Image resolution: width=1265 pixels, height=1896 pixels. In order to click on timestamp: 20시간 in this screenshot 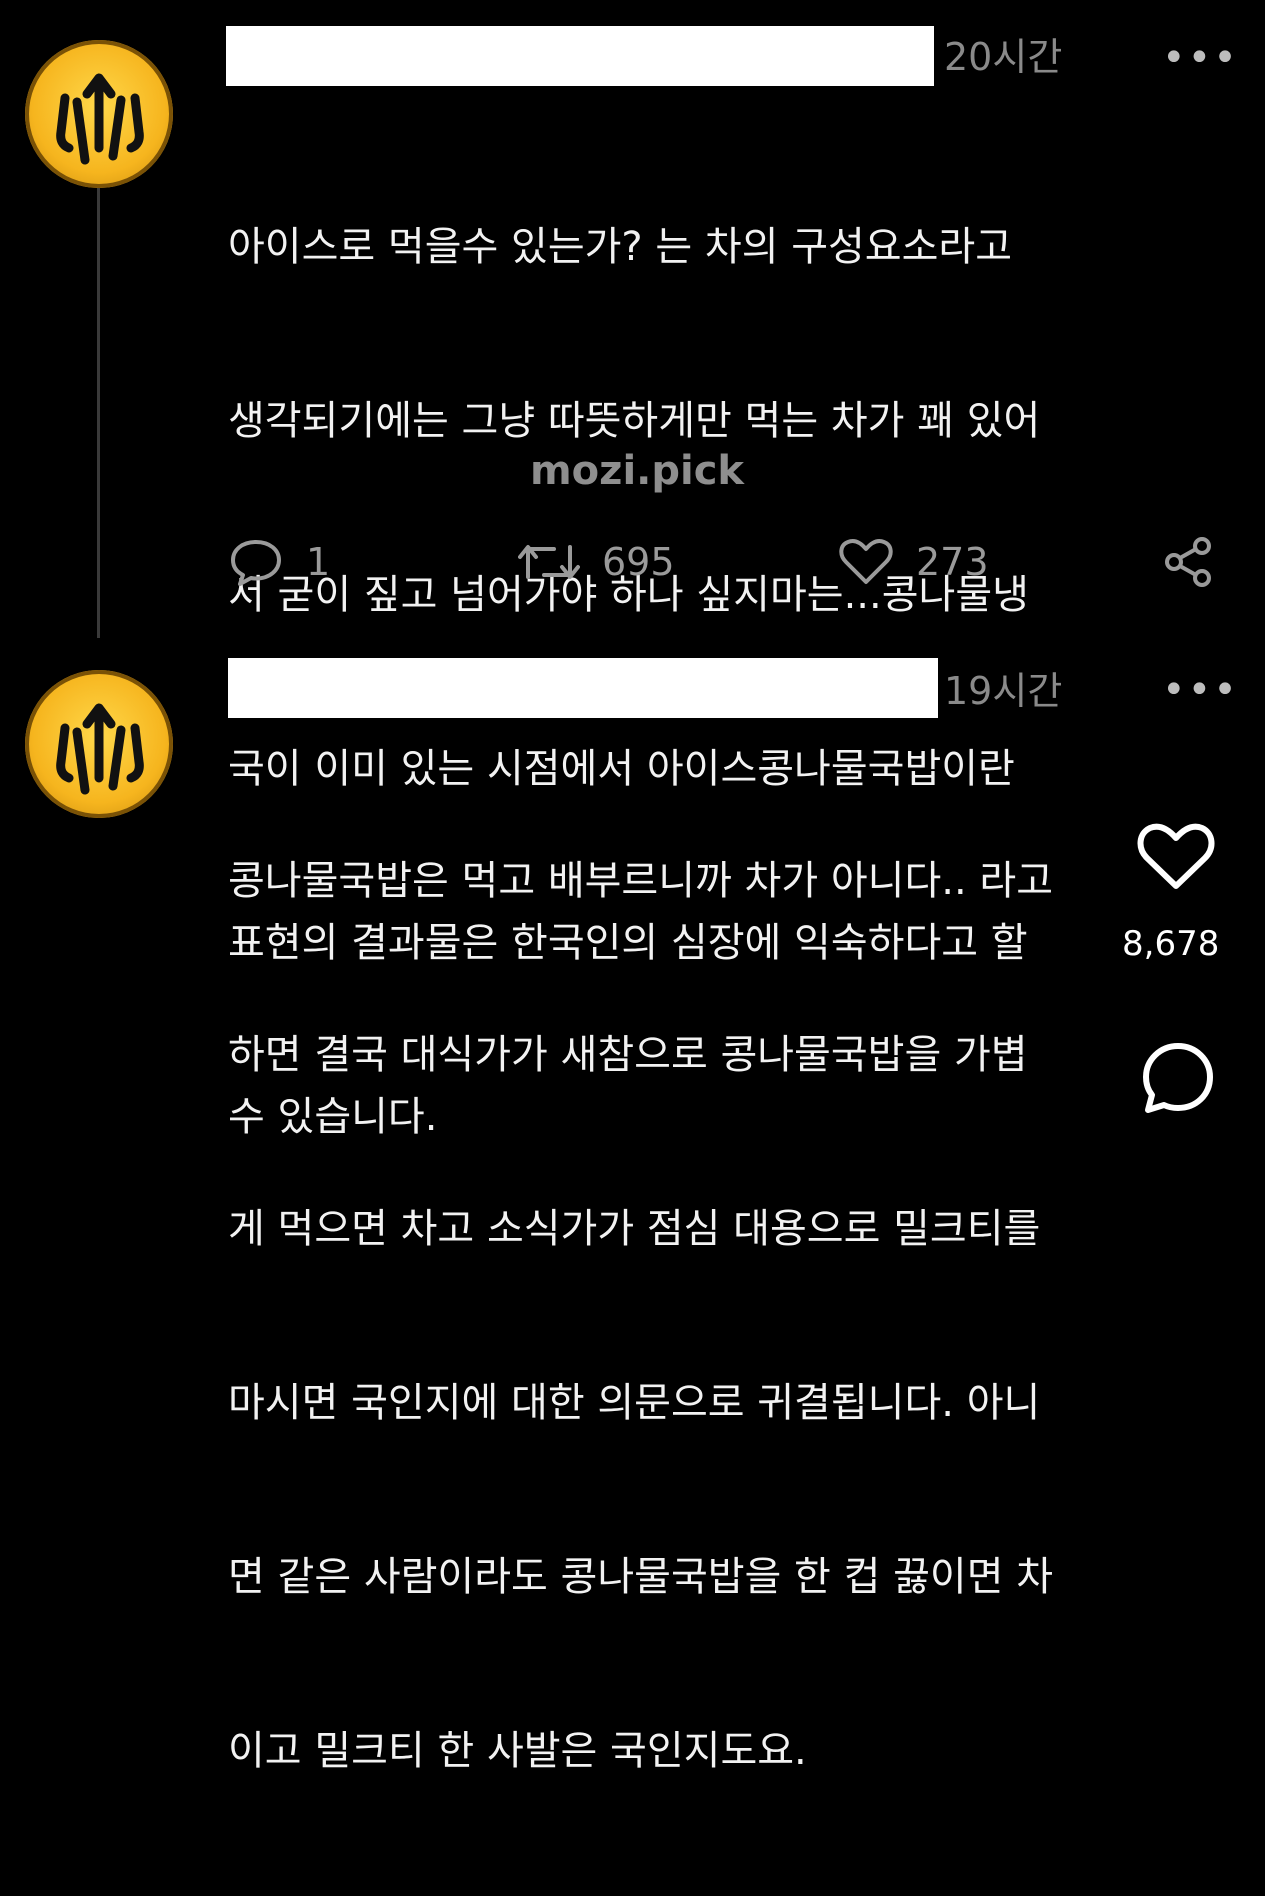, I will do `click(1003, 57)`.